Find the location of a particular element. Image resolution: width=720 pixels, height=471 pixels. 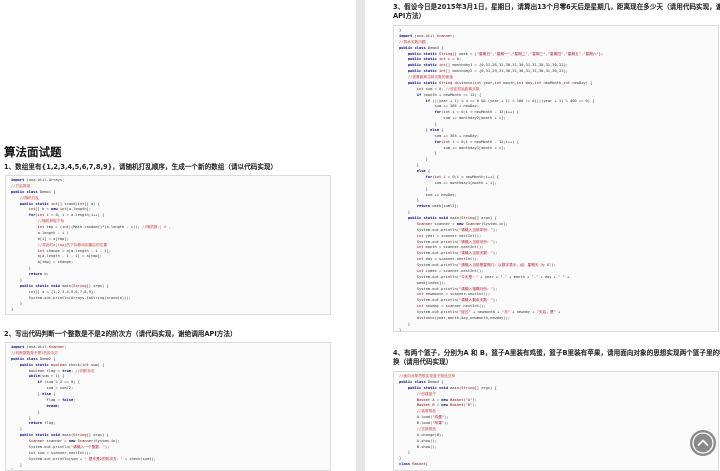

code-line: A.change(B); is located at coordinates (421, 434).